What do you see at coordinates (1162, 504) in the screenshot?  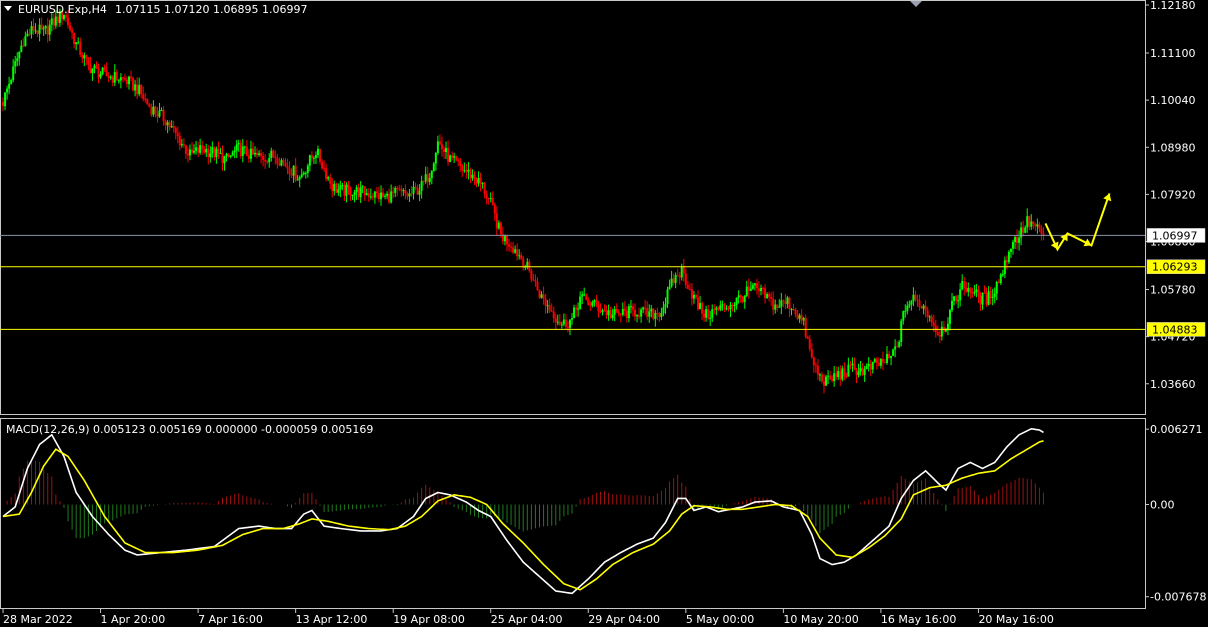 I see `macd-tick-label: 0.00` at bounding box center [1162, 504].